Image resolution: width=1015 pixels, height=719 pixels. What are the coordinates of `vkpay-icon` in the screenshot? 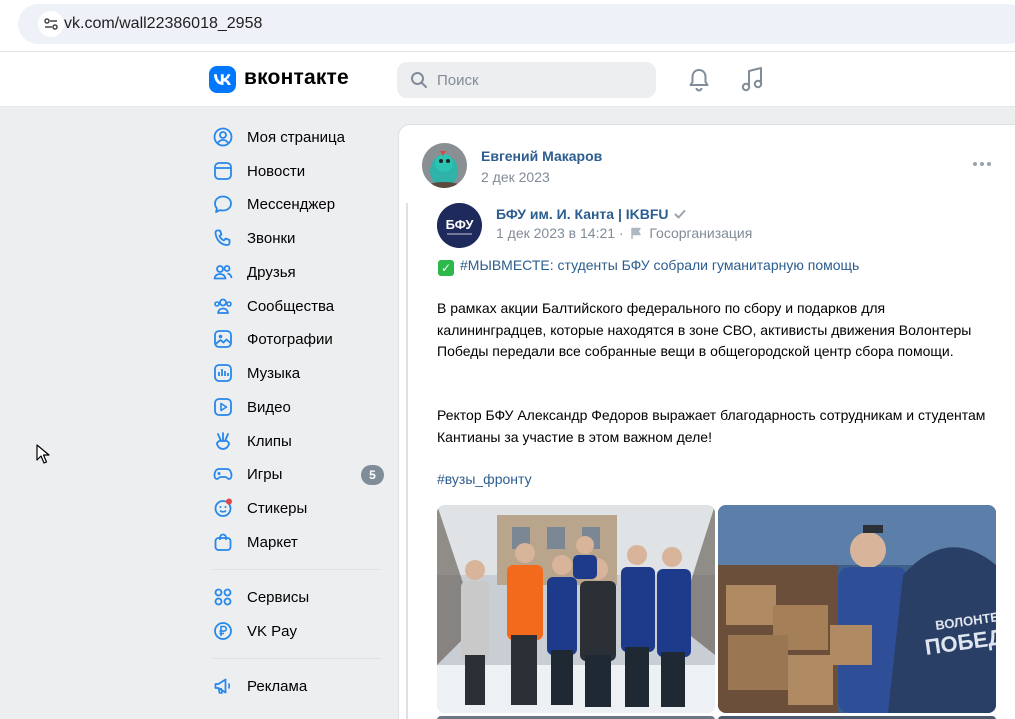 It's located at (223, 631).